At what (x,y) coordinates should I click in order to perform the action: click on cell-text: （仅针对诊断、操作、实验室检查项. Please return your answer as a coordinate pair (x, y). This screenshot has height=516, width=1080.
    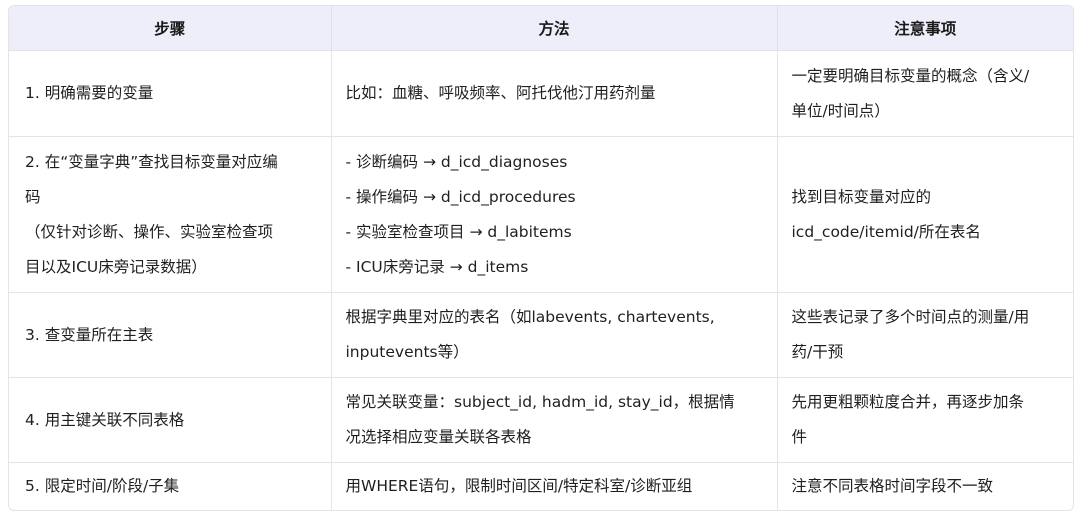
    Looking at the image, I should click on (149, 231).